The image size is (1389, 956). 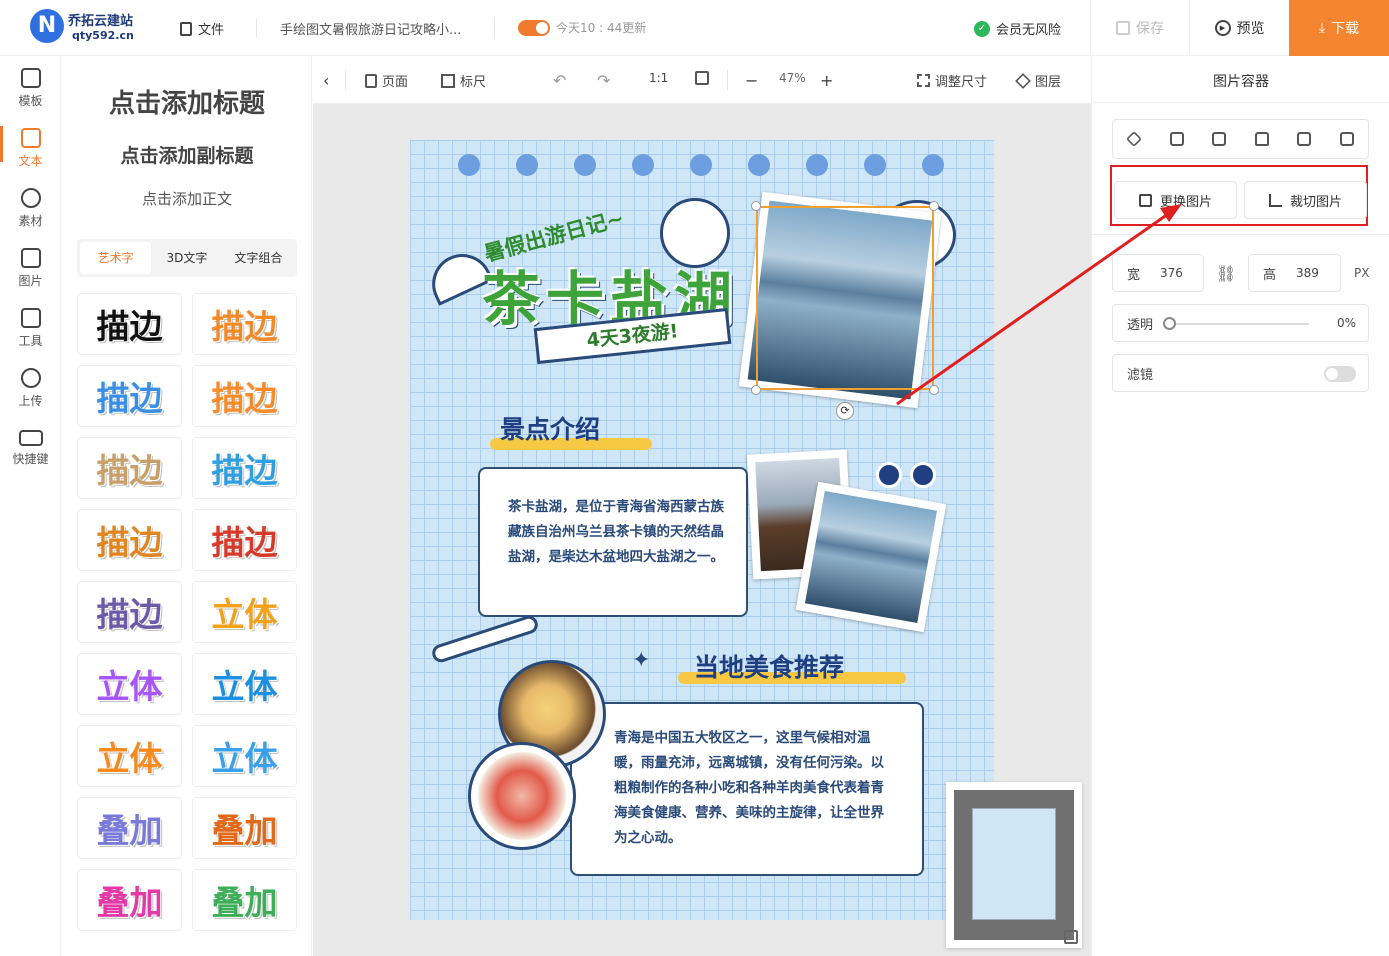 What do you see at coordinates (485, 639) in the screenshot?
I see `airplane-illustration` at bounding box center [485, 639].